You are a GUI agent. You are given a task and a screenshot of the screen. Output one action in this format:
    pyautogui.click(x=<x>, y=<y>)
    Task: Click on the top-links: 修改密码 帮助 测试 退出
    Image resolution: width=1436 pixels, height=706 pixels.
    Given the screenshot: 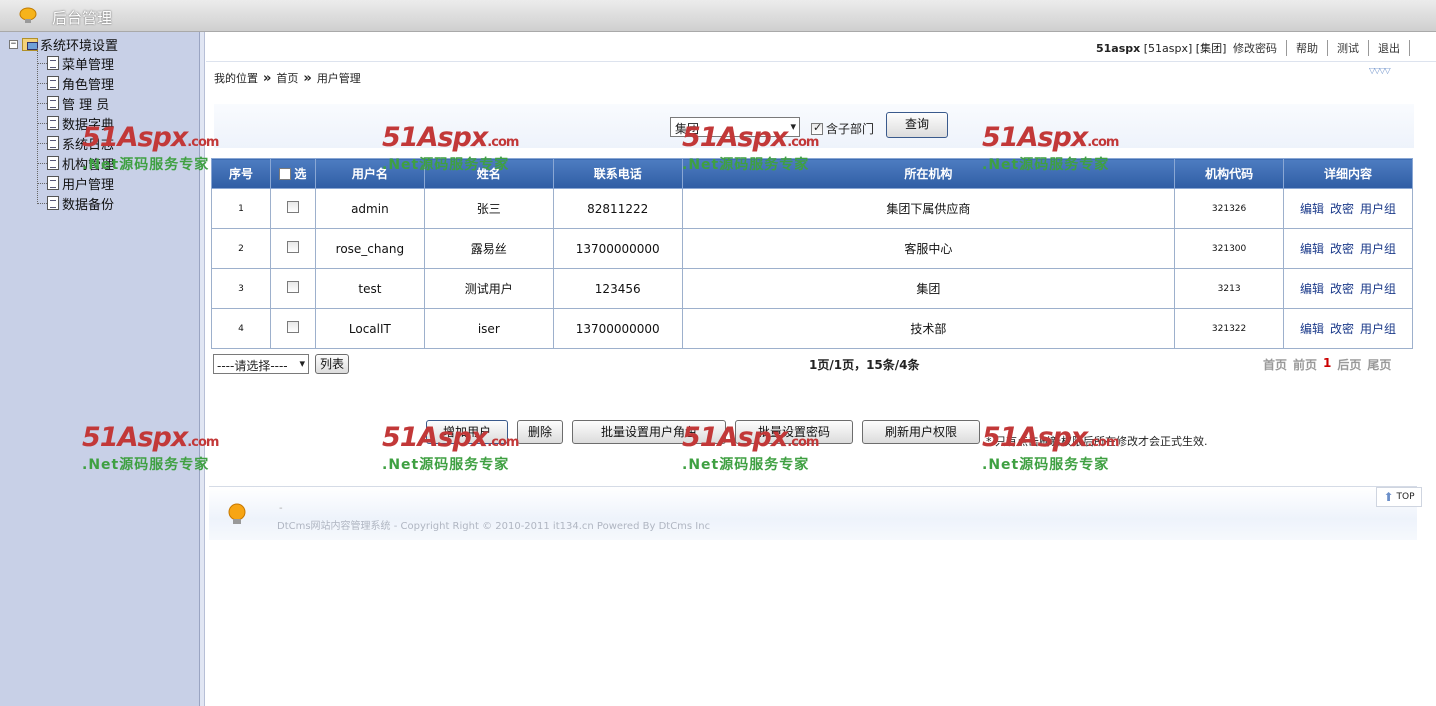 What is the action you would take?
    pyautogui.click(x=1317, y=48)
    